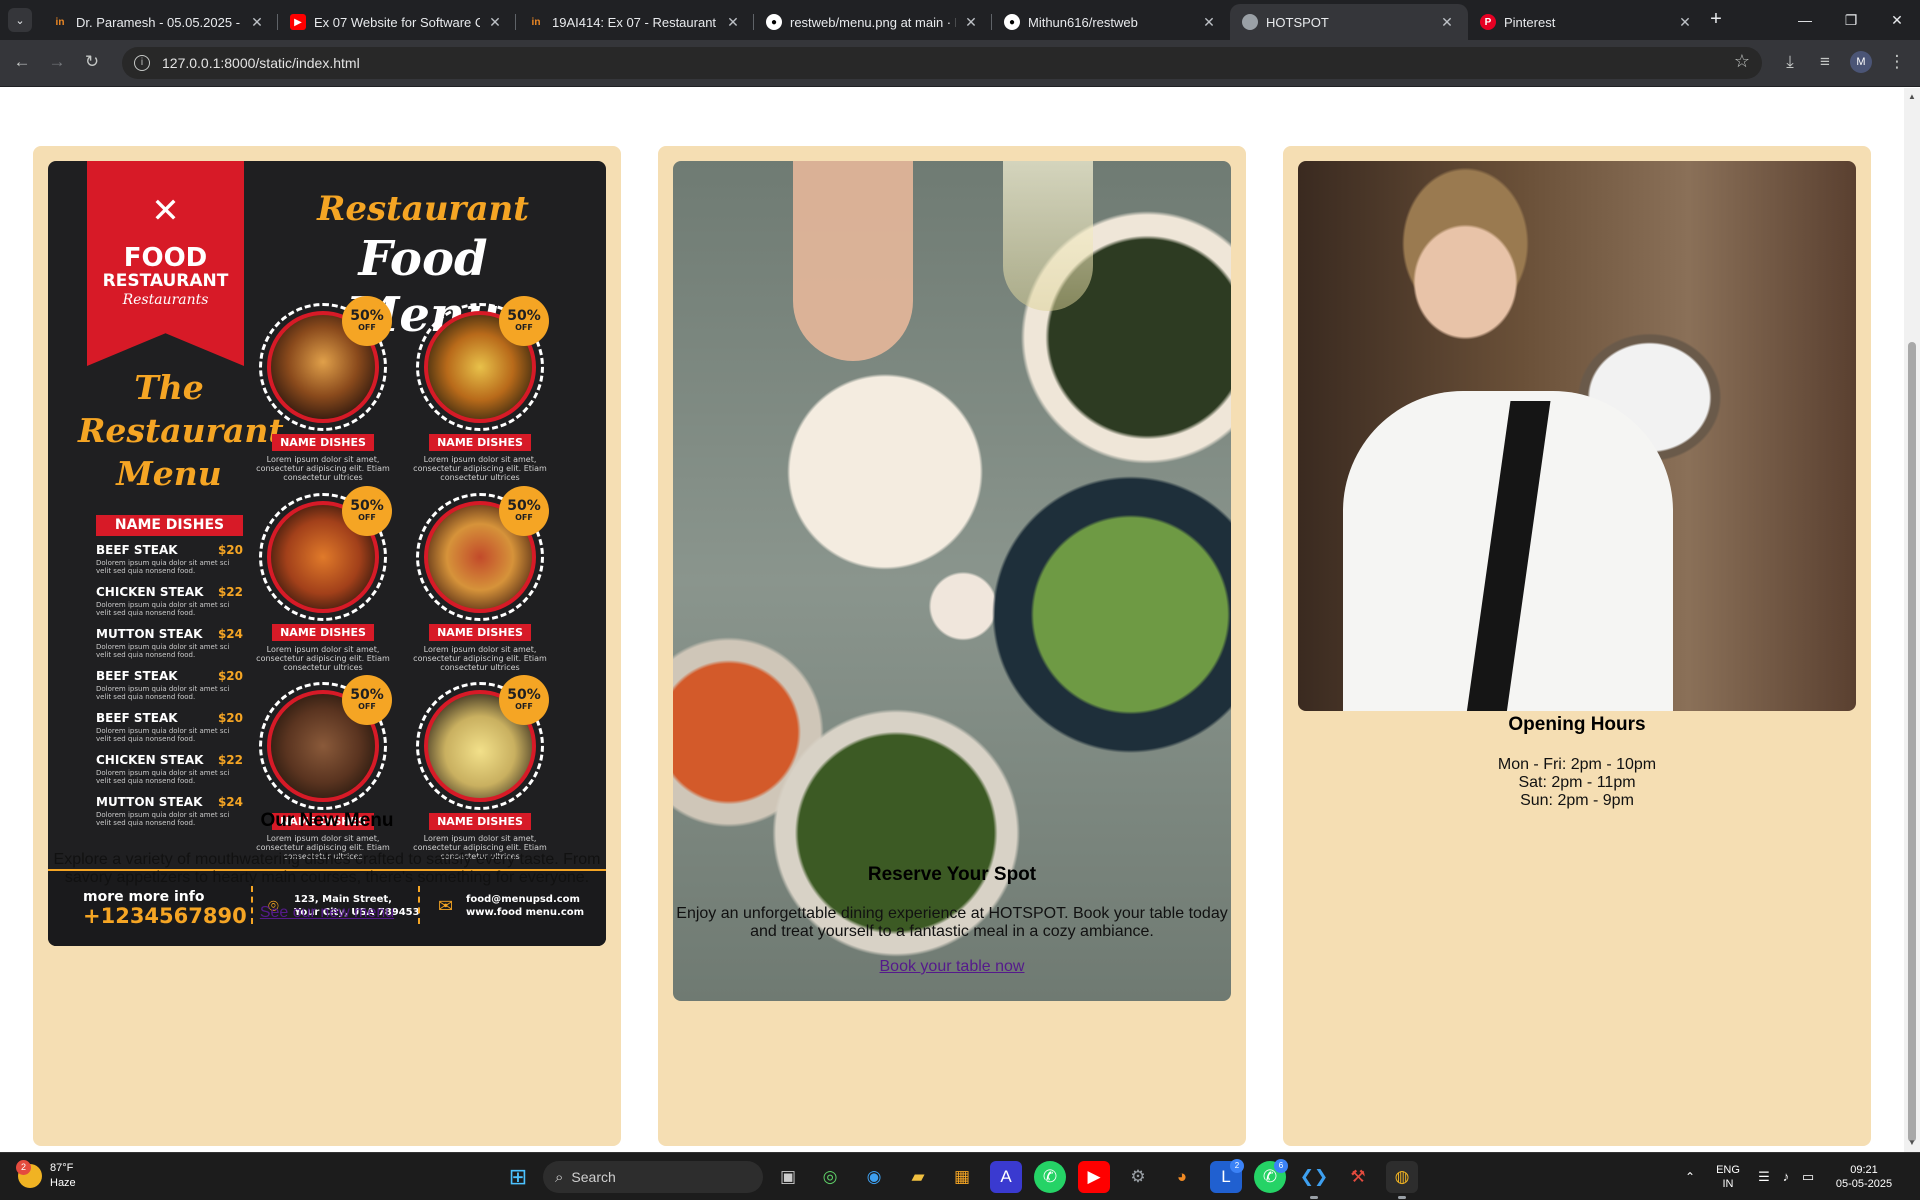  Describe the element at coordinates (1851, 20) in the screenshot. I see `restore-button: ❐` at that location.